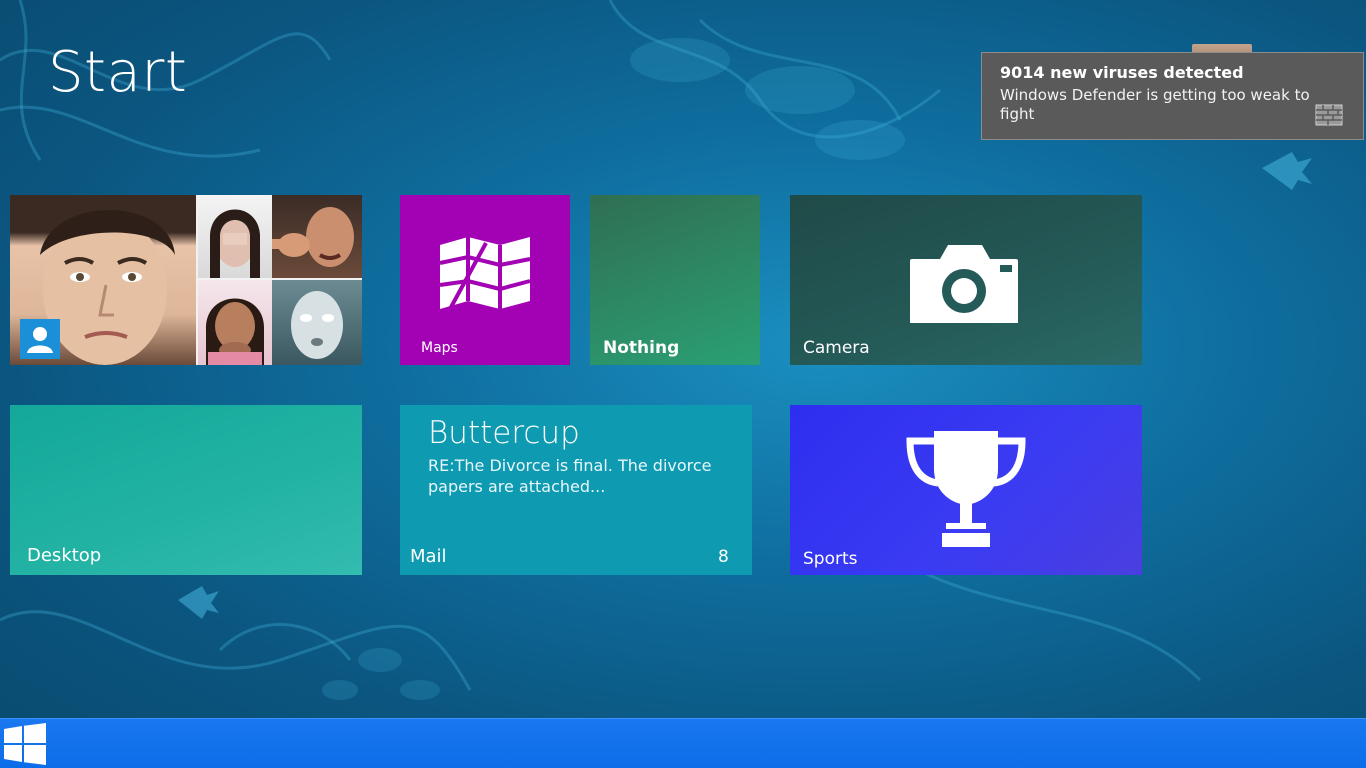 The width and height of the screenshot is (1366, 768). Describe the element at coordinates (723, 557) in the screenshot. I see `mail-unread-count: 8` at that location.